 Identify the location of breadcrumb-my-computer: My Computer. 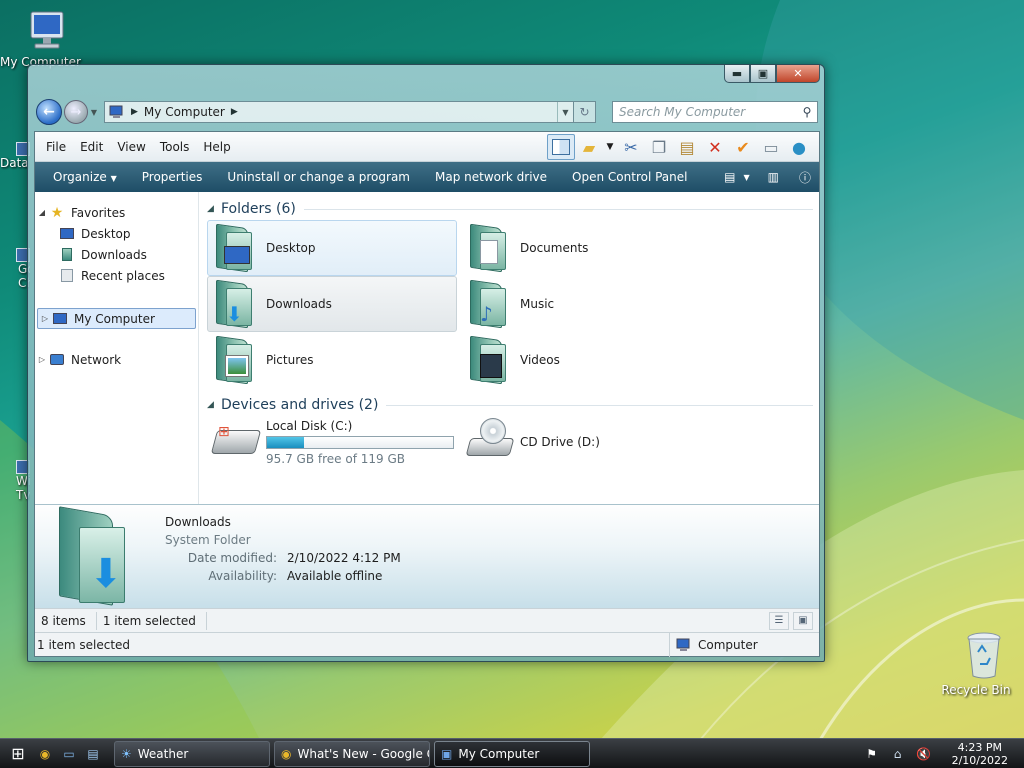
(184, 112).